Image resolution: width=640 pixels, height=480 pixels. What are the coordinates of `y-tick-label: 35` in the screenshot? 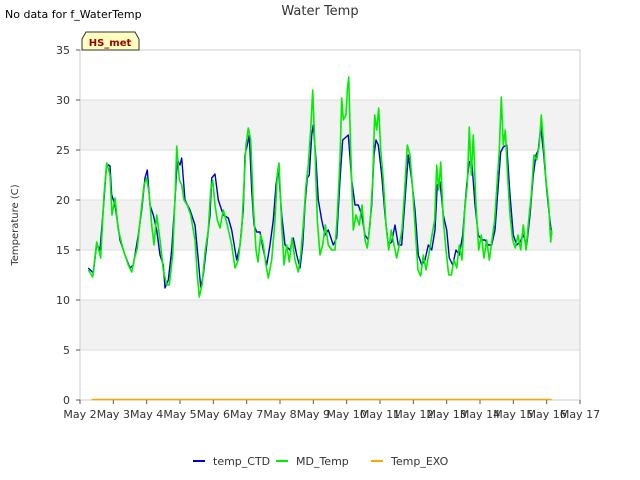 It's located at (63, 50).